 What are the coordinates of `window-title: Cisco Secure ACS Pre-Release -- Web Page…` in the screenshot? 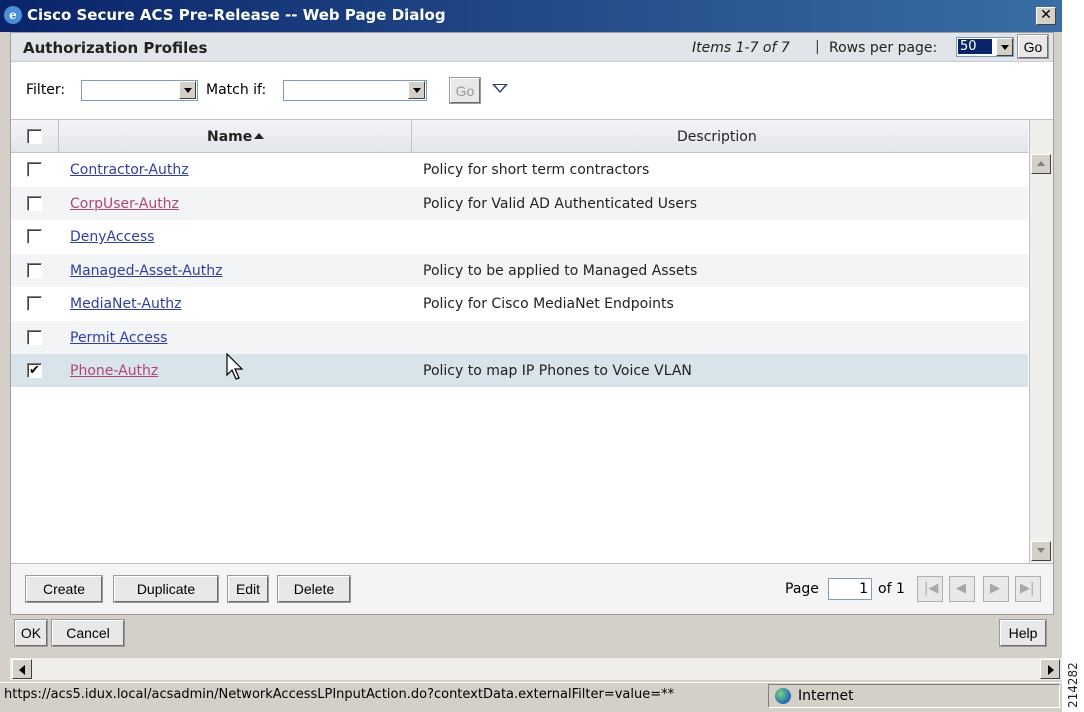 It's located at (236, 15).